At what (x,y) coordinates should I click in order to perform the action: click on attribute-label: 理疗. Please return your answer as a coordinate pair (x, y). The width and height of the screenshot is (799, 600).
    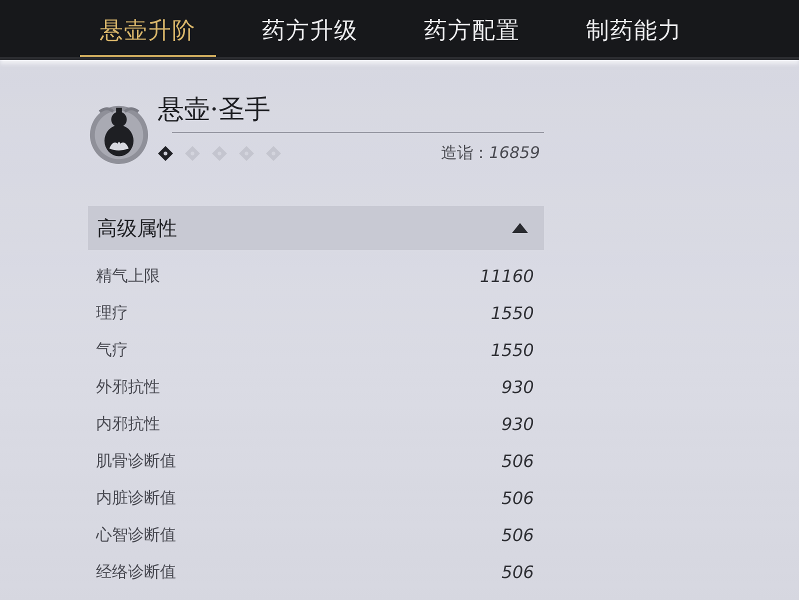
    Looking at the image, I should click on (112, 313).